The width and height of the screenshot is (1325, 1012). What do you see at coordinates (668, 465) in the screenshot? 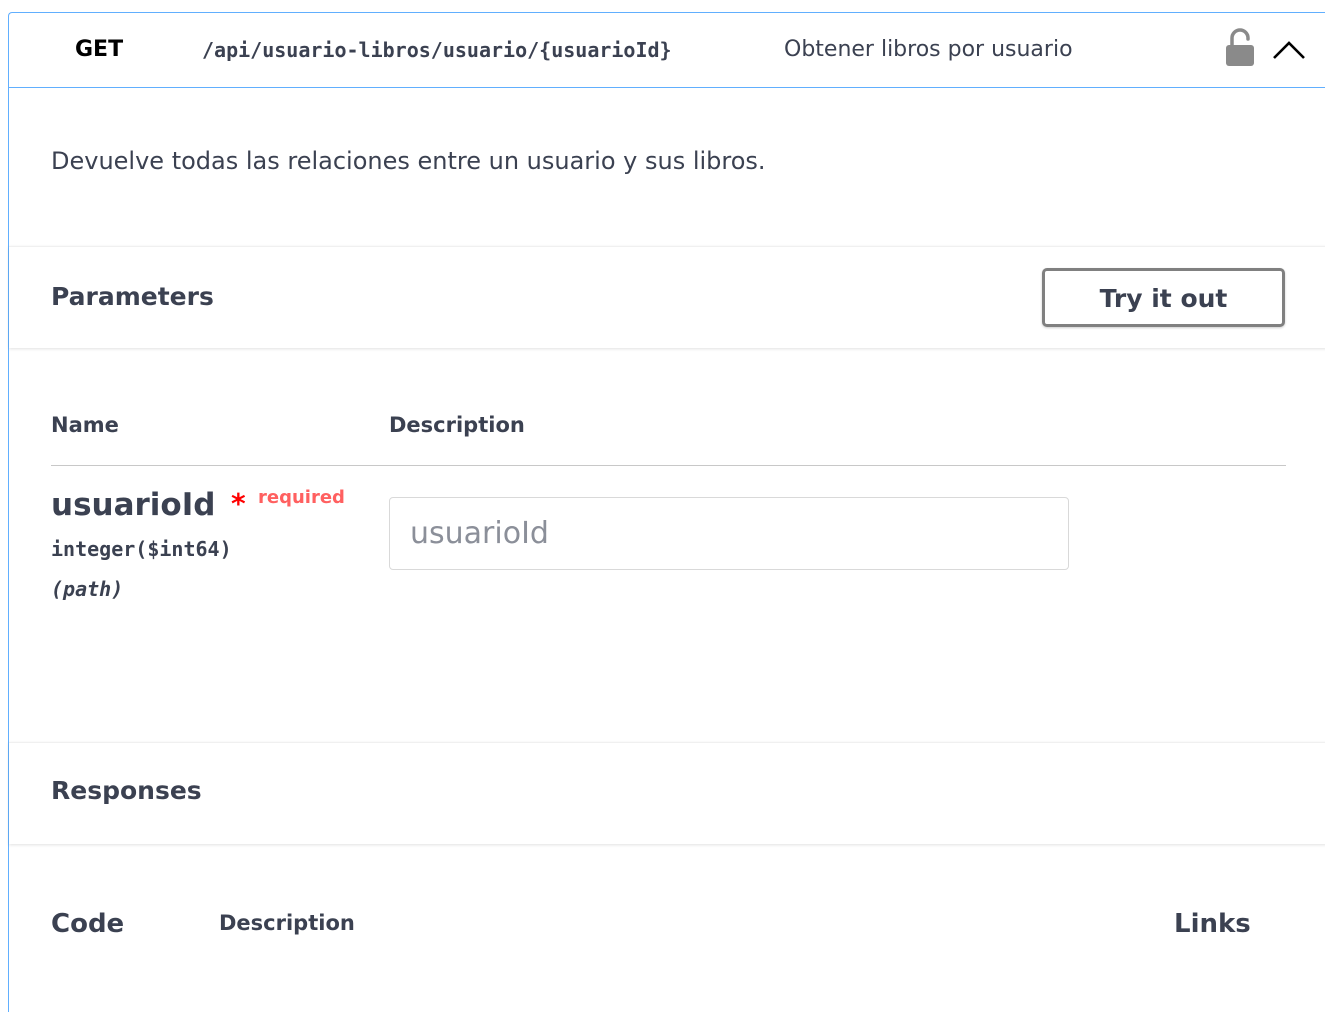
I see `params-divider` at bounding box center [668, 465].